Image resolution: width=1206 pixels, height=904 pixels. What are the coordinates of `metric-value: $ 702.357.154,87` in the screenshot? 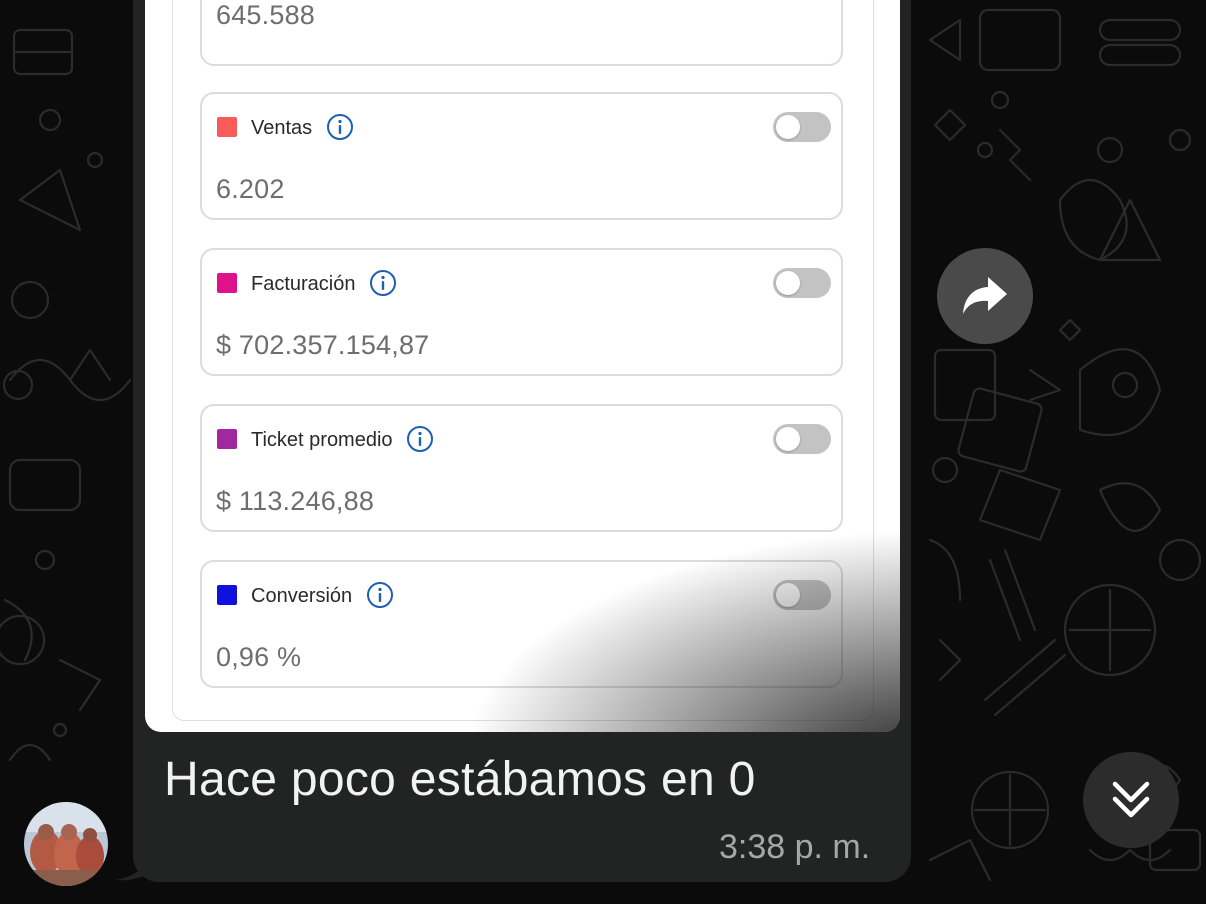 It's located at (323, 345).